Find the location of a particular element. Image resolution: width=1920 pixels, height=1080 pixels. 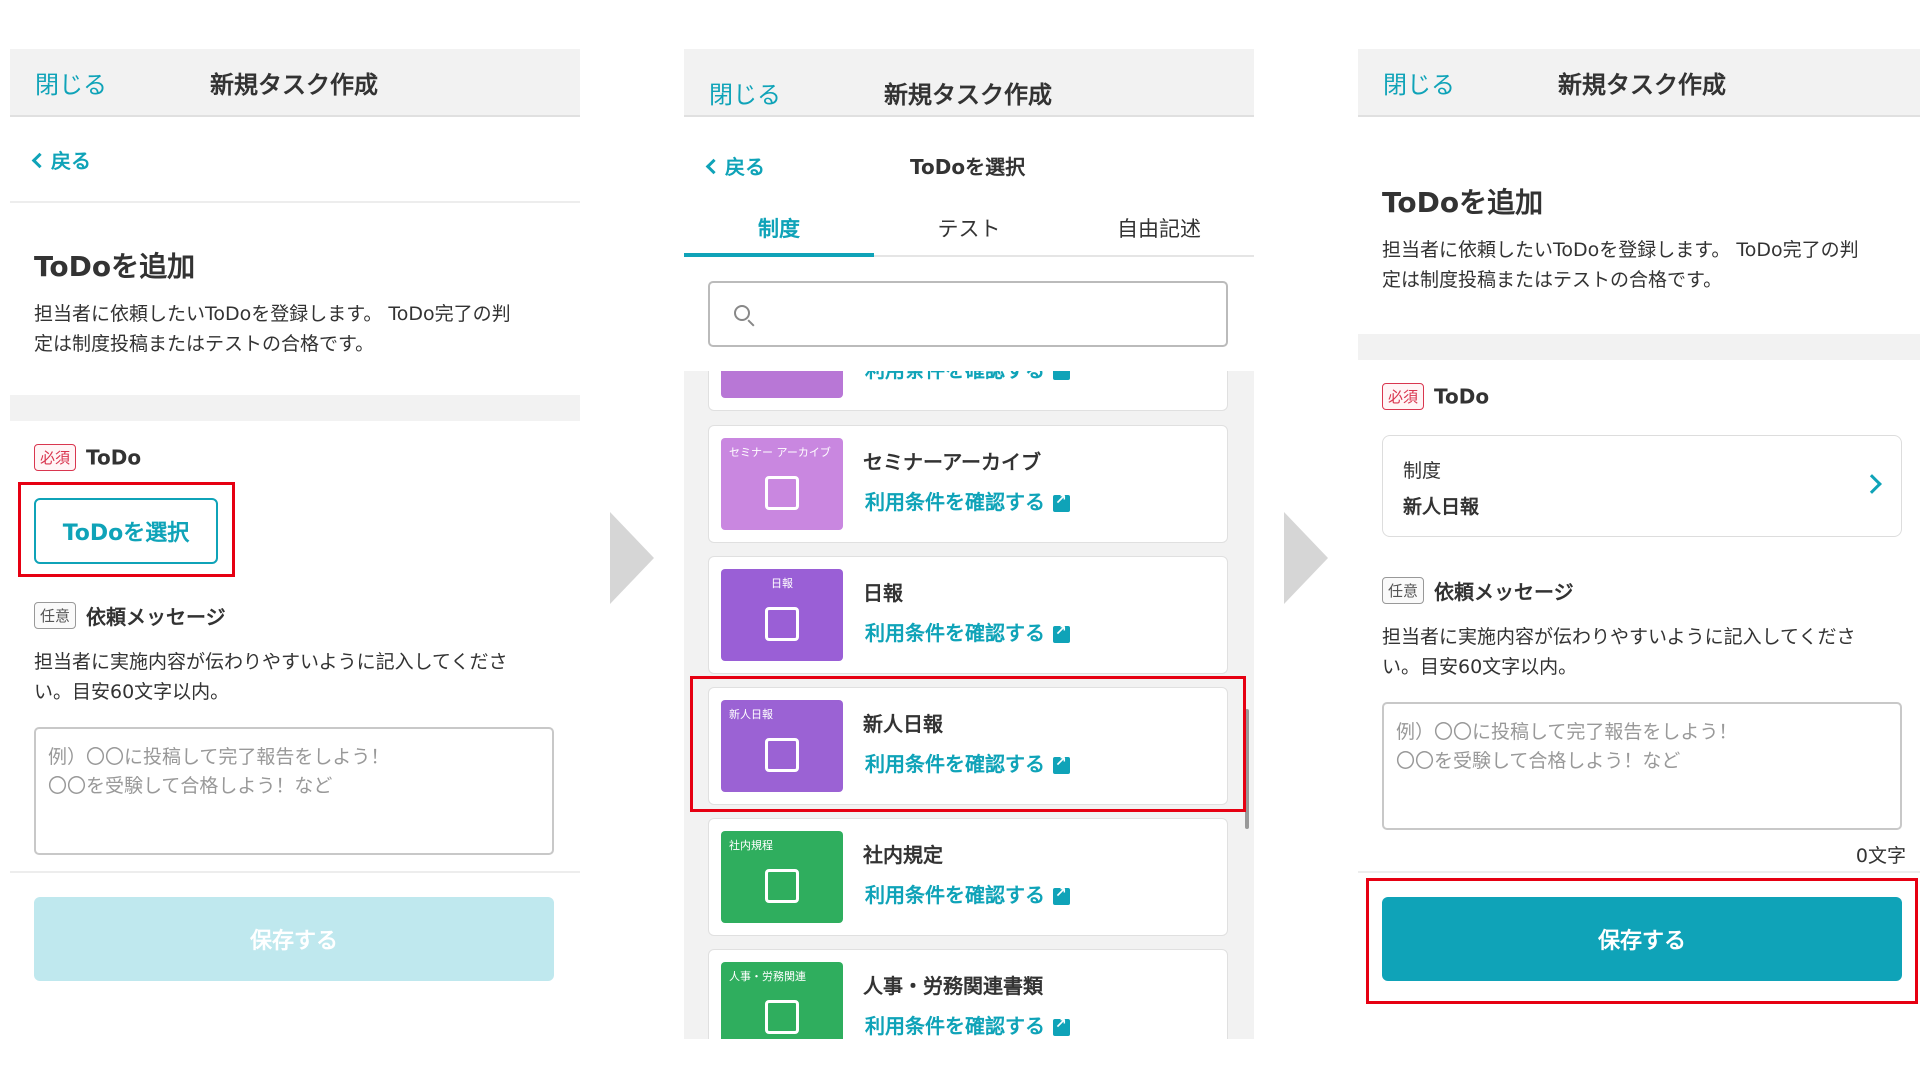

binders-icon is located at coordinates (782, 886).